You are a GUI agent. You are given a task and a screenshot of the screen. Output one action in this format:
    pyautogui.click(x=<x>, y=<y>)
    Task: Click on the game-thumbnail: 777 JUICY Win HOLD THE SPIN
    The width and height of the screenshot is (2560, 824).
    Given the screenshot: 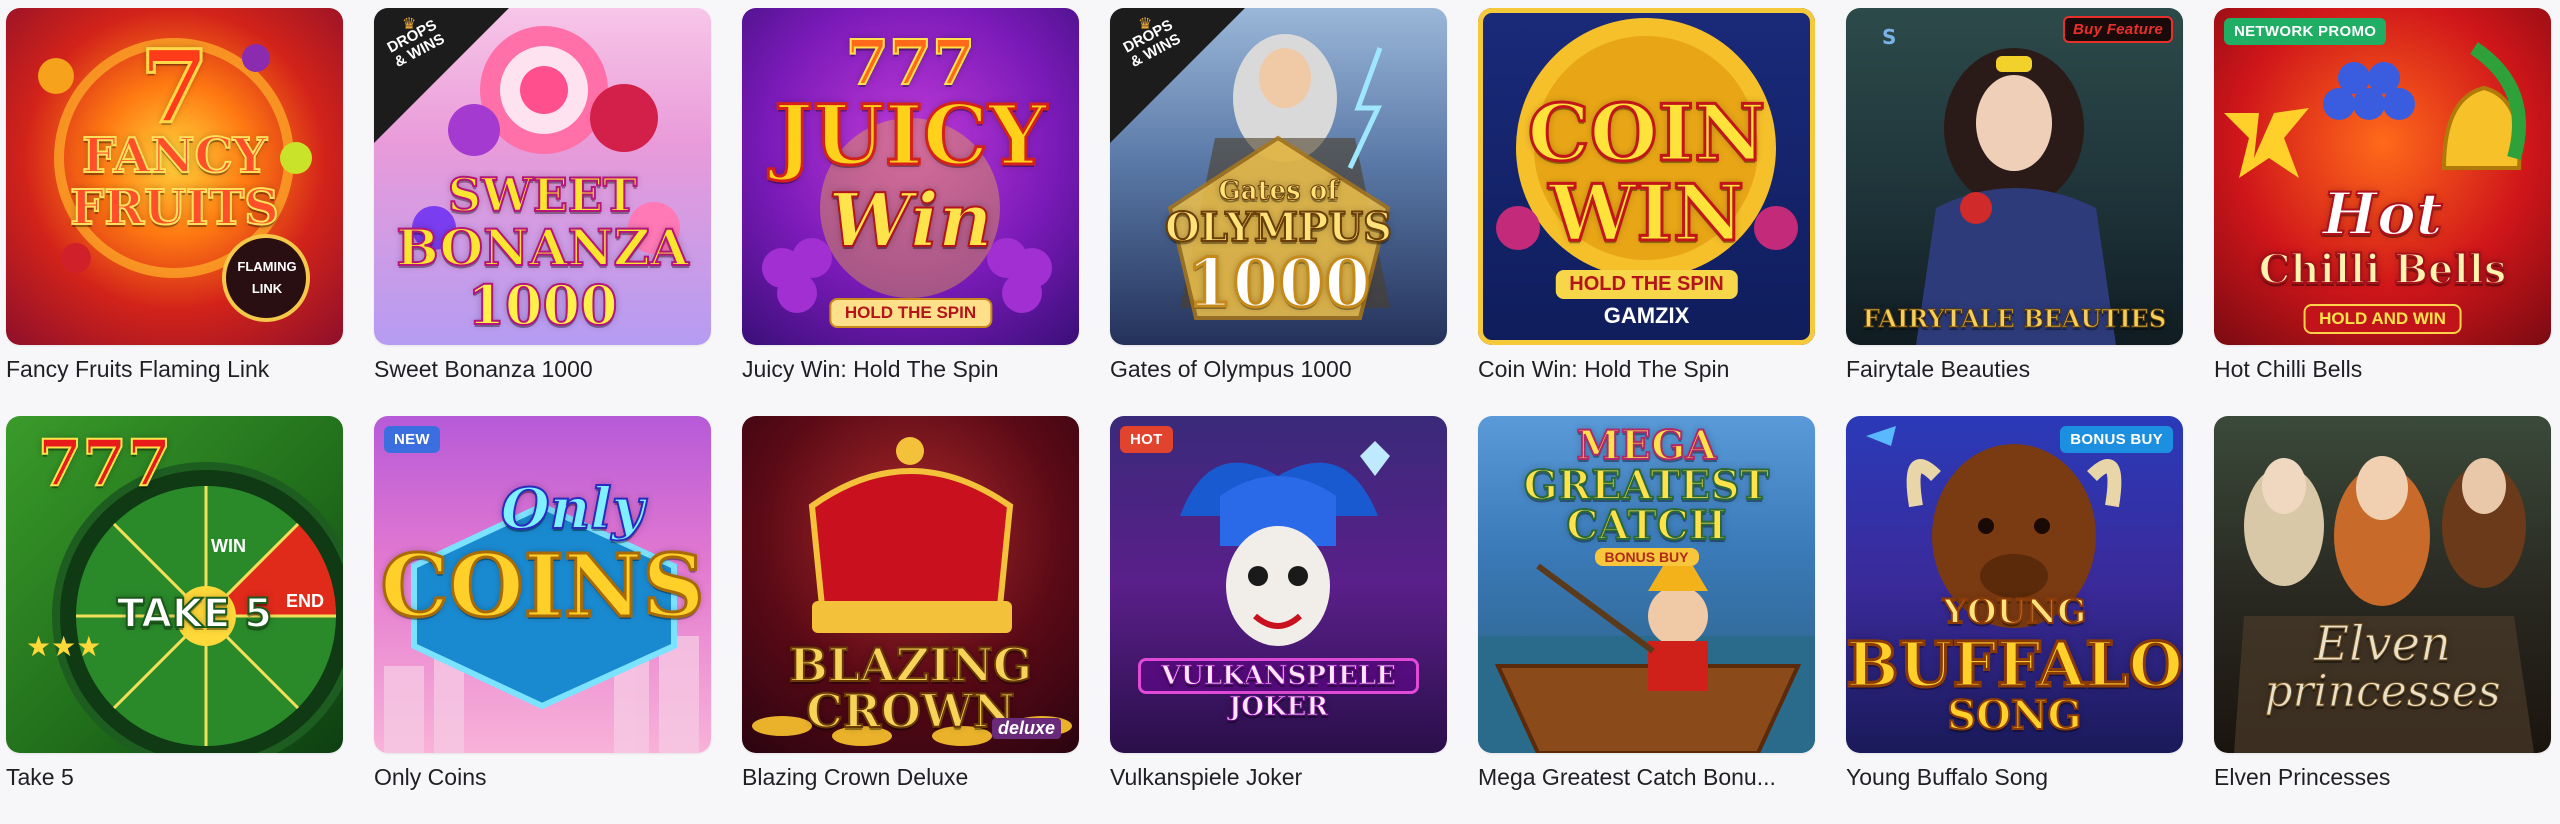 What is the action you would take?
    pyautogui.click(x=910, y=176)
    